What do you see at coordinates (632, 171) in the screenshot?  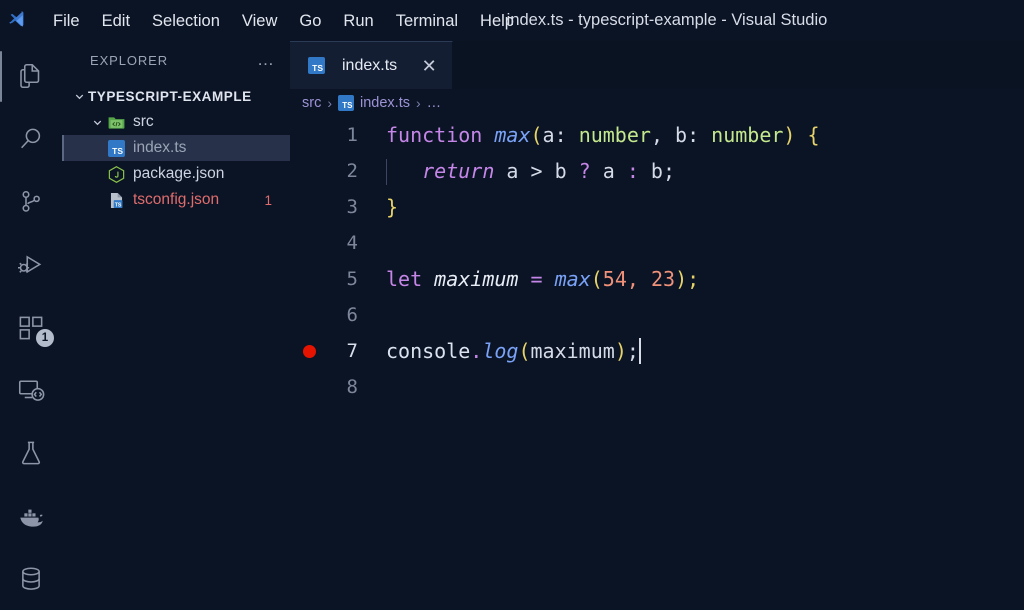 I see `token-operator: :` at bounding box center [632, 171].